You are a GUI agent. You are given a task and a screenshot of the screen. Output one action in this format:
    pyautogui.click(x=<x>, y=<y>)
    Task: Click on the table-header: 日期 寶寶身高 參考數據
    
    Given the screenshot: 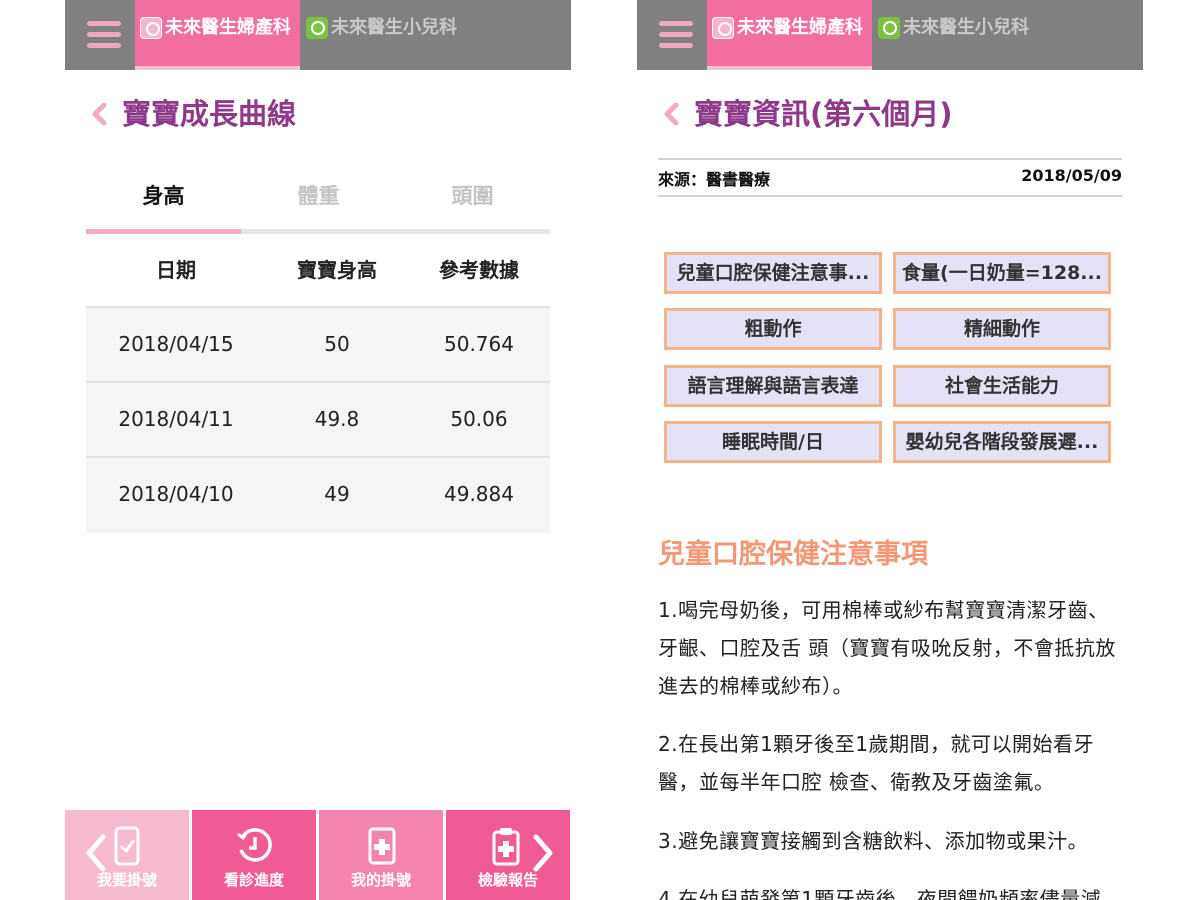 What is the action you would take?
    pyautogui.click(x=318, y=271)
    